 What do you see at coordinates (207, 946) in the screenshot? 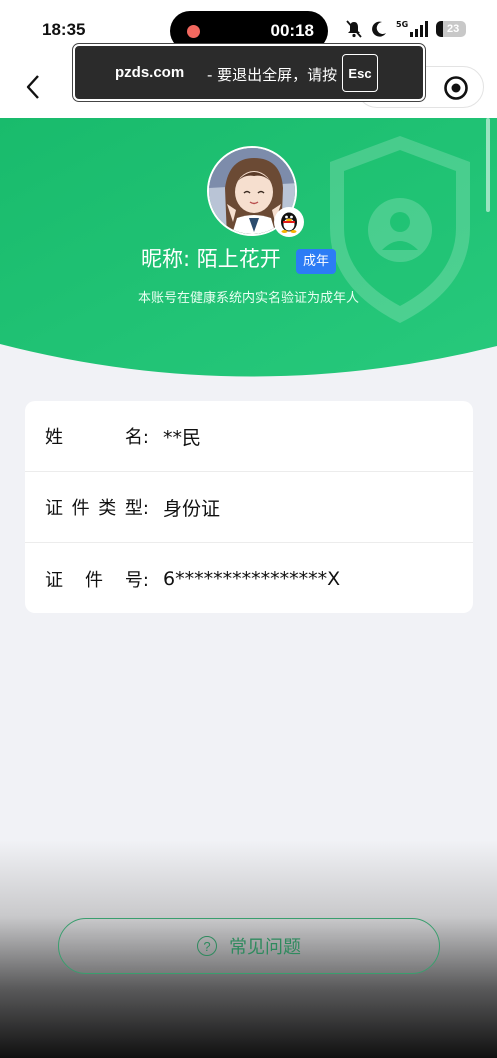
I see `question-icon: ?` at bounding box center [207, 946].